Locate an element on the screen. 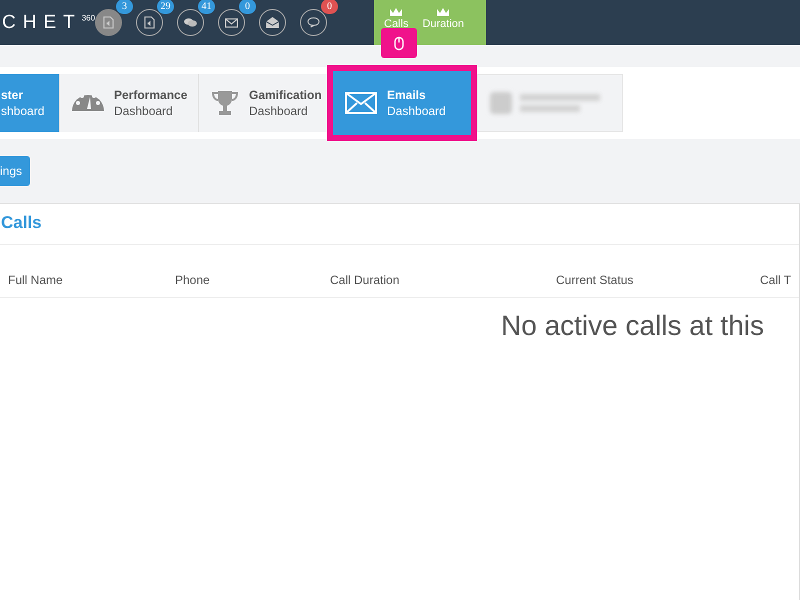 The height and width of the screenshot is (600, 800). column-header: Current Status is located at coordinates (595, 280).